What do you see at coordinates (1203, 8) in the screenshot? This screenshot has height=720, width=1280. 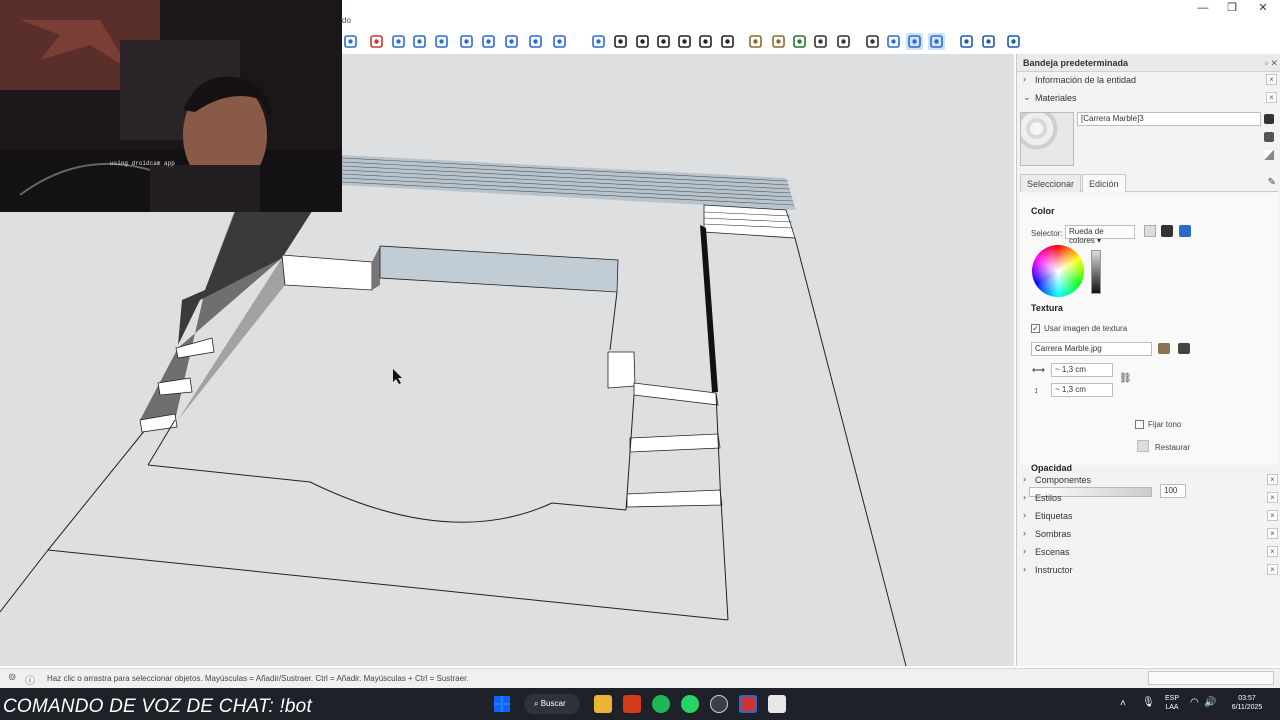 I see `minimize-button: —` at bounding box center [1203, 8].